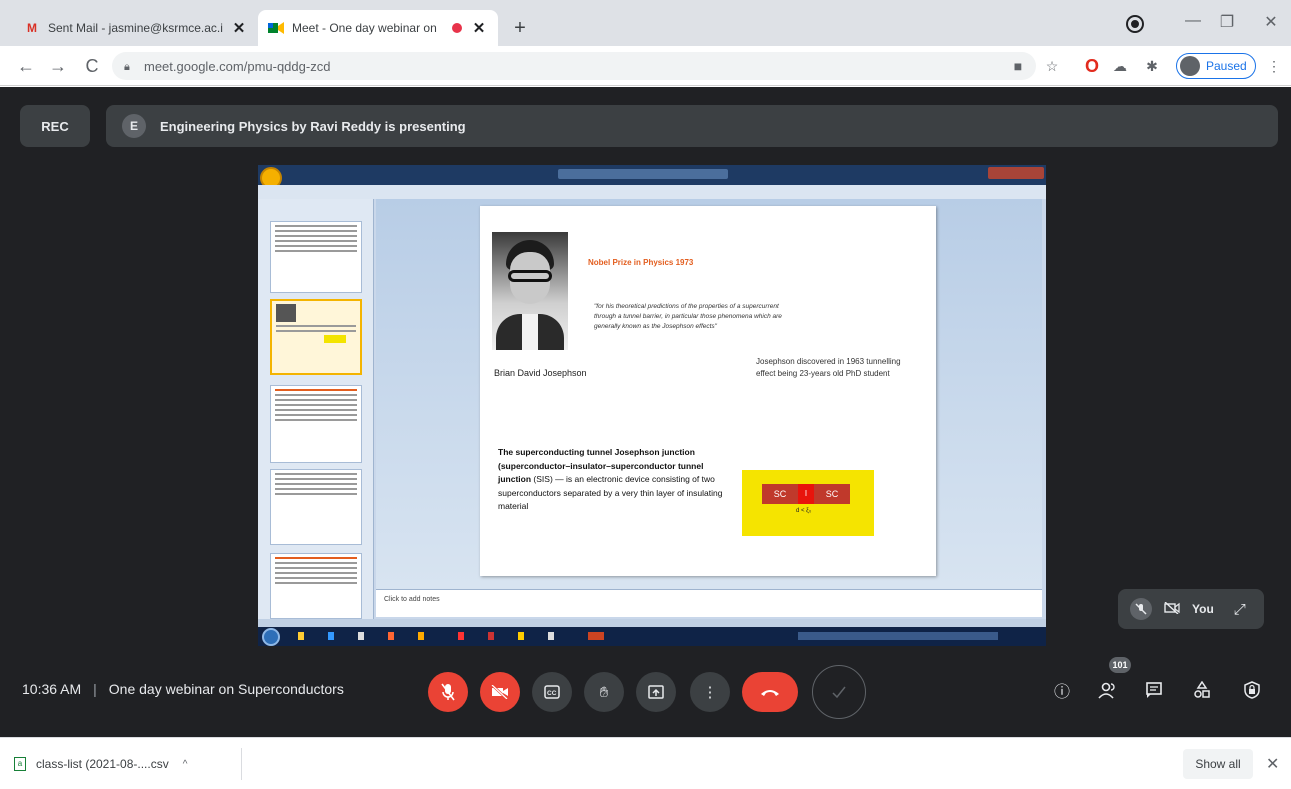 This screenshot has height=789, width=1291. I want to click on tab-gmail: M Sent Mail - jasmine@ksrmce.ac.i ✕, so click(136, 28).